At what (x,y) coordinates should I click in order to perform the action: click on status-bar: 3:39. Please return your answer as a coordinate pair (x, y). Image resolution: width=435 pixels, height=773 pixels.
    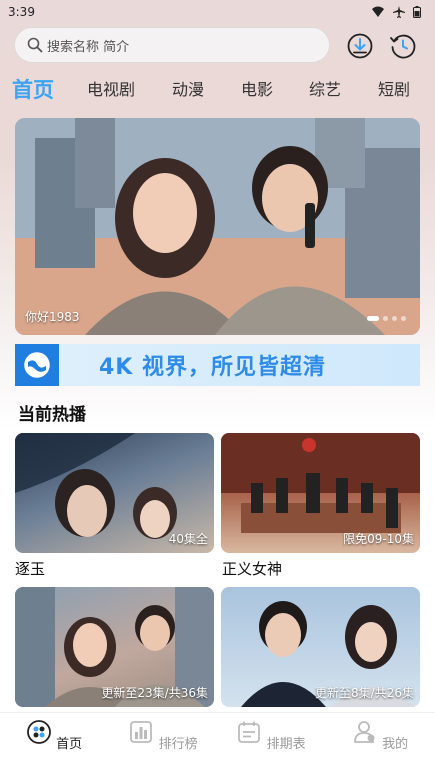
    Looking at the image, I should click on (217, 12).